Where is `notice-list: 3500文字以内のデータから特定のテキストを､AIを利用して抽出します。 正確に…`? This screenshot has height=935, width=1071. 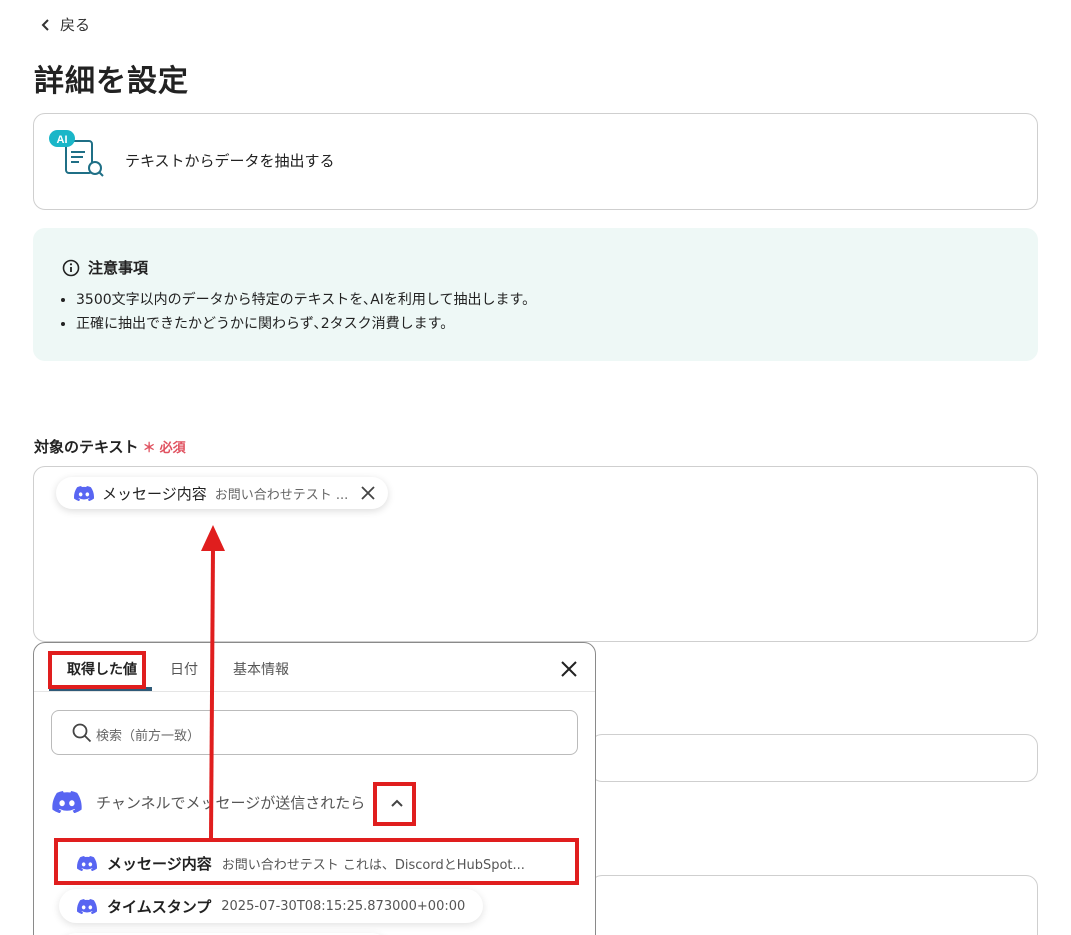 notice-list: 3500文字以内のデータから特定のテキストを､AIを利用して抽出します。 正確に… is located at coordinates (306, 312).